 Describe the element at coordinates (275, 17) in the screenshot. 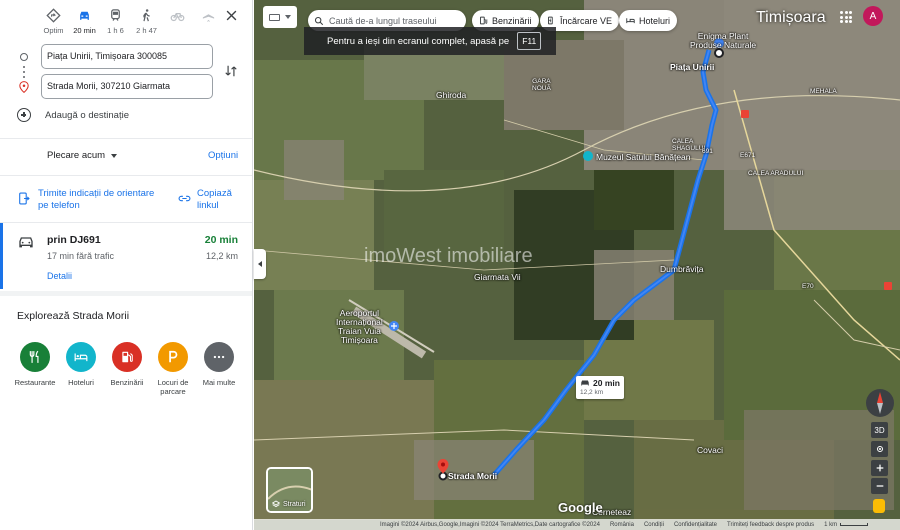

I see `keyboard-icon` at that location.